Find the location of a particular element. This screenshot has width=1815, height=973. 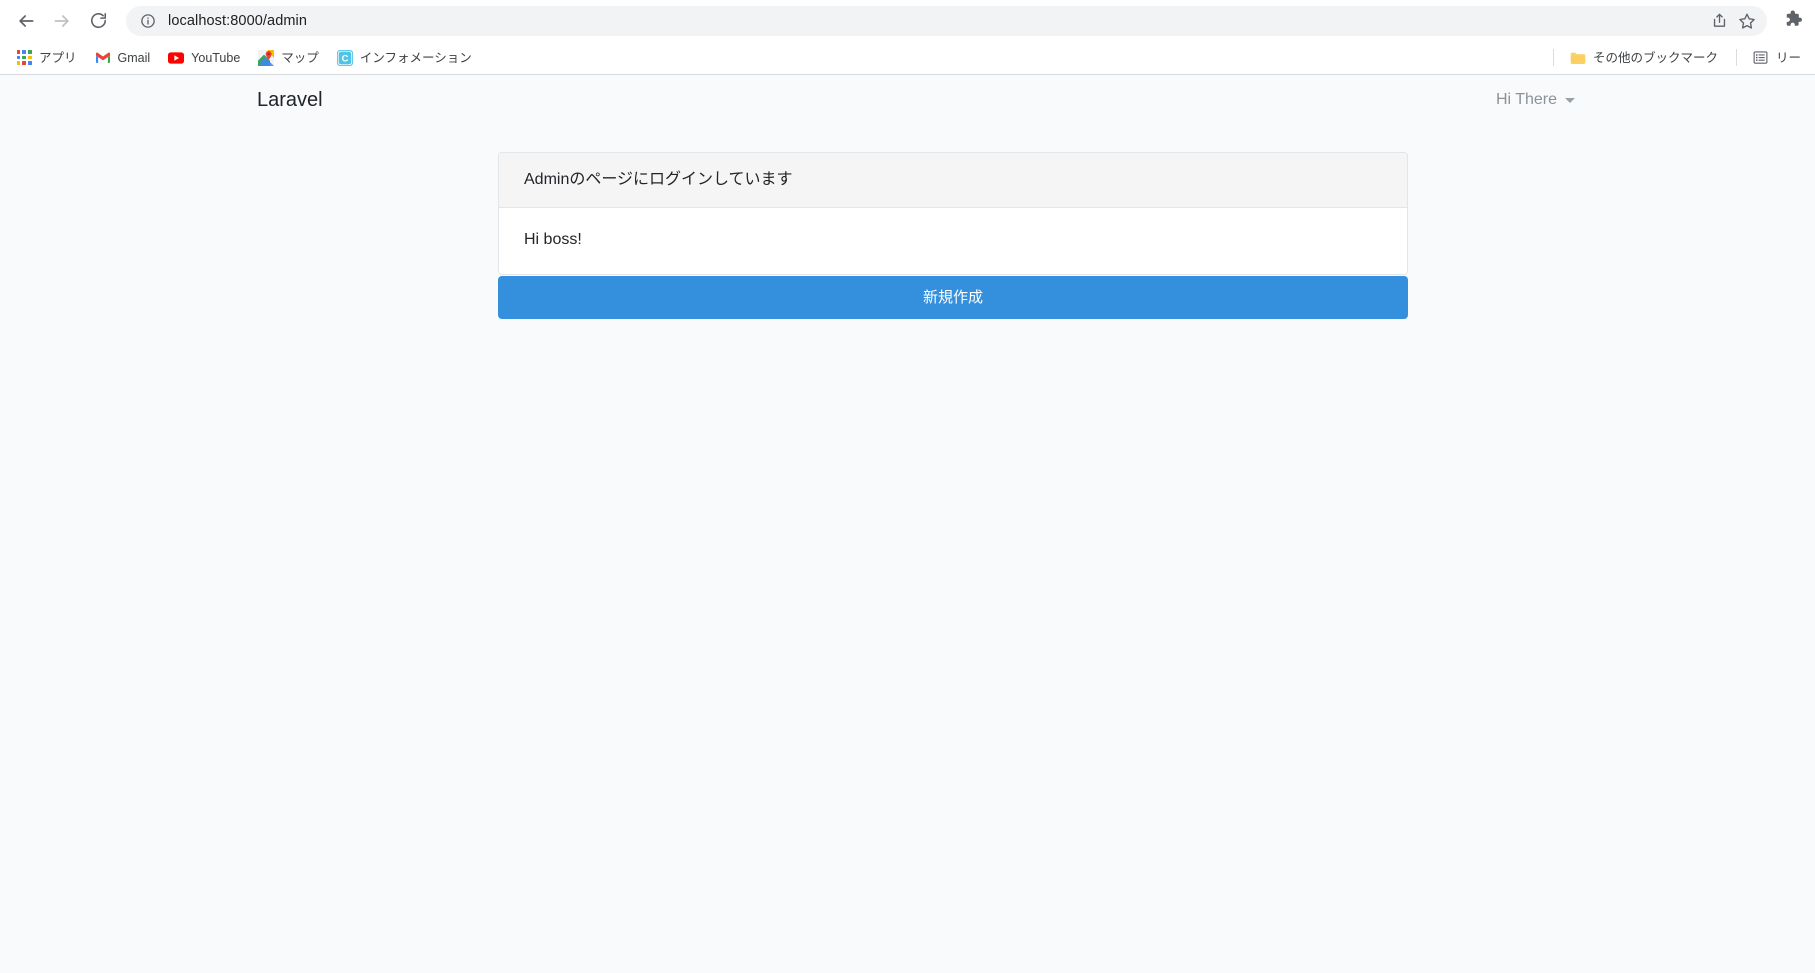

admin-card-body: Hi boss! is located at coordinates (953, 241).